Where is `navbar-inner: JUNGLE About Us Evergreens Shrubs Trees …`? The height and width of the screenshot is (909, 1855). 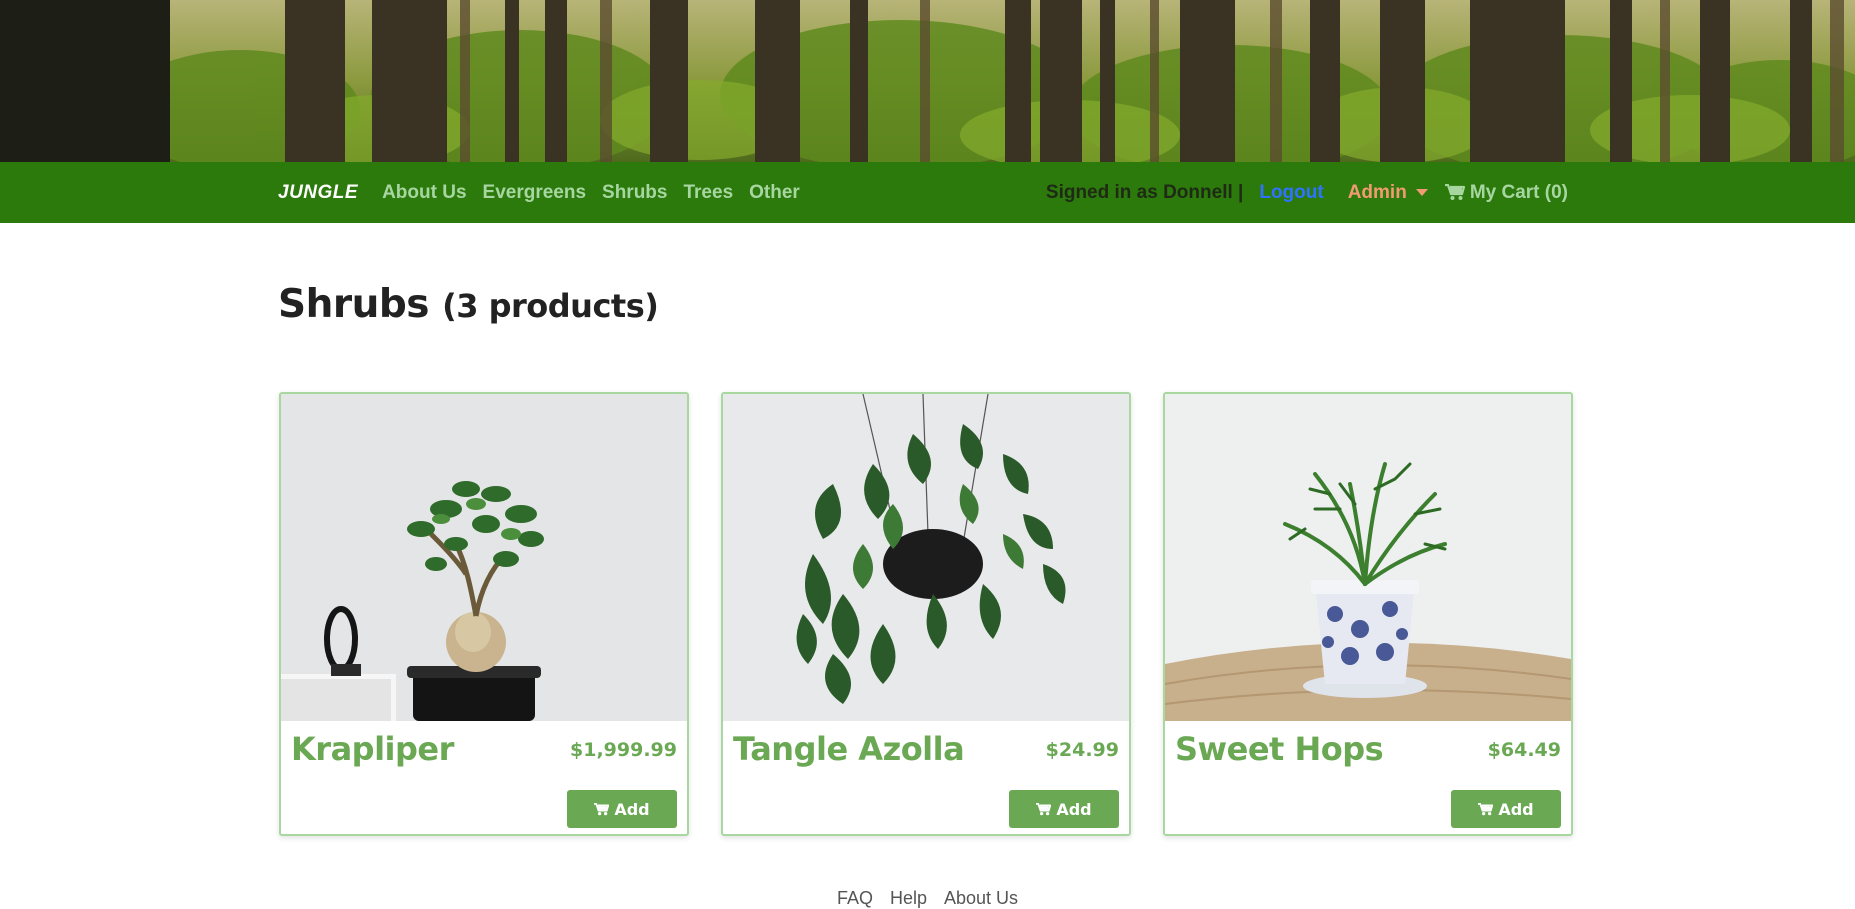 navbar-inner: JUNGLE About Us Evergreens Shrubs Trees … is located at coordinates (923, 192).